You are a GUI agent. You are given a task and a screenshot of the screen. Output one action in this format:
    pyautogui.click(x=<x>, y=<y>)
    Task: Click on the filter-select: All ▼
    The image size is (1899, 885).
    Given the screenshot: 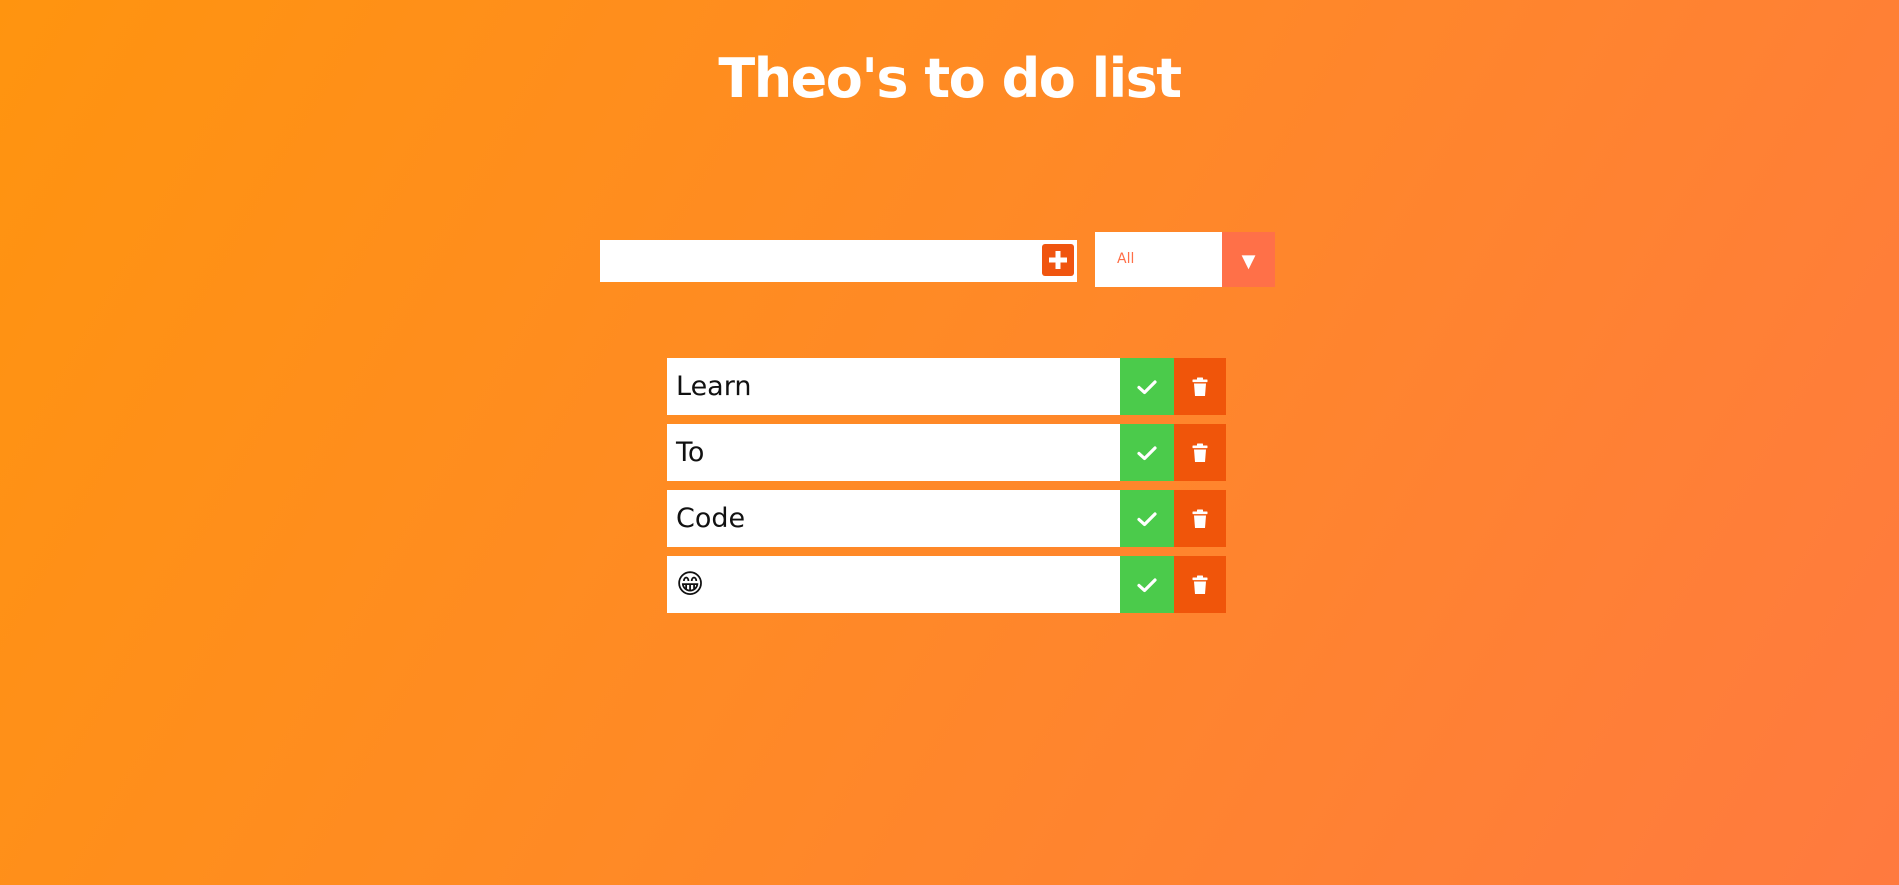 What is the action you would take?
    pyautogui.click(x=1185, y=259)
    